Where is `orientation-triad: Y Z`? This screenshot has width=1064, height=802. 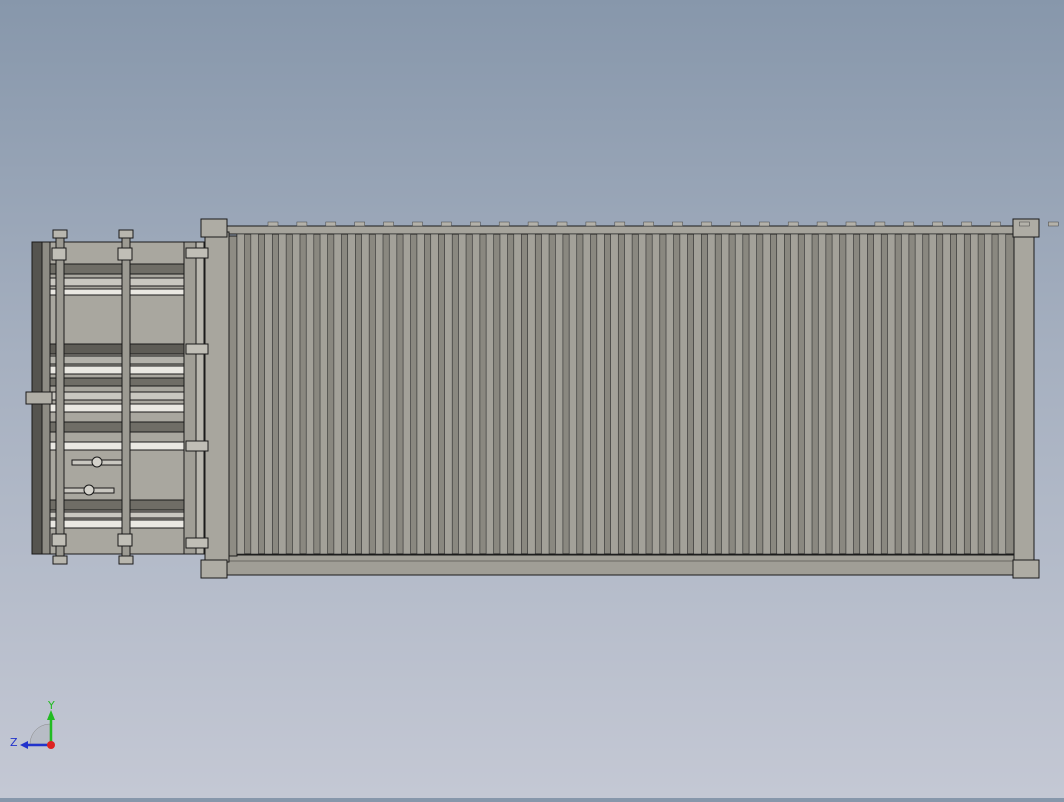 orientation-triad: Y Z is located at coordinates (38, 728).